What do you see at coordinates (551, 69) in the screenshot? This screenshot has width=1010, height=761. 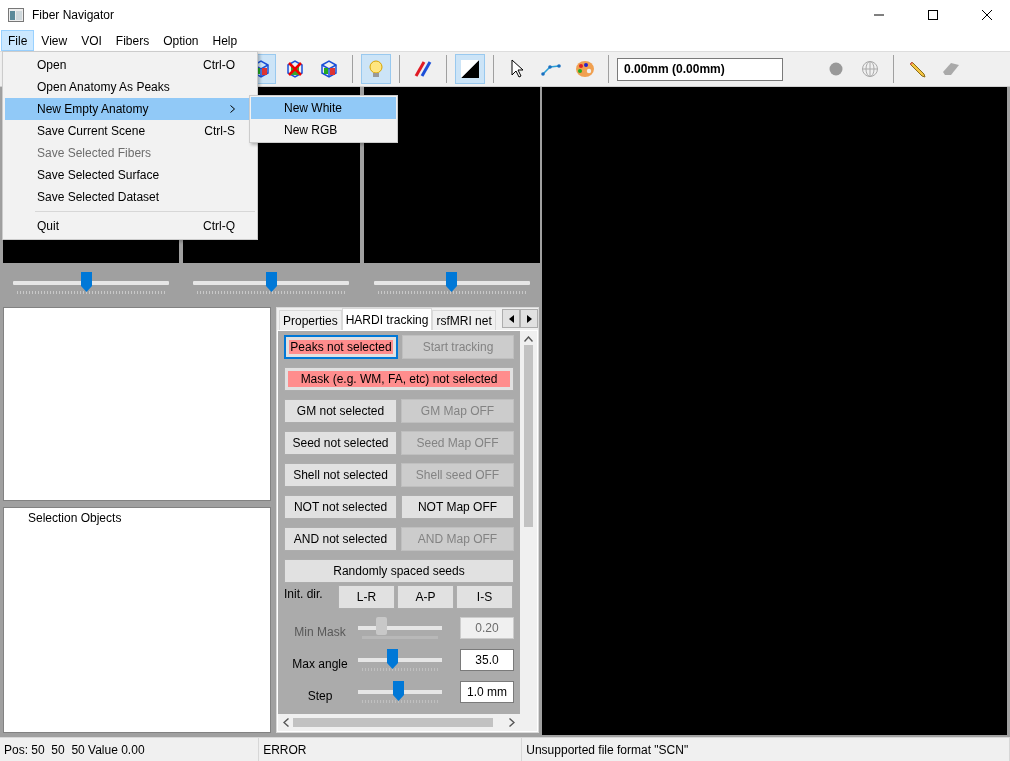 I see `polyline-icon` at bounding box center [551, 69].